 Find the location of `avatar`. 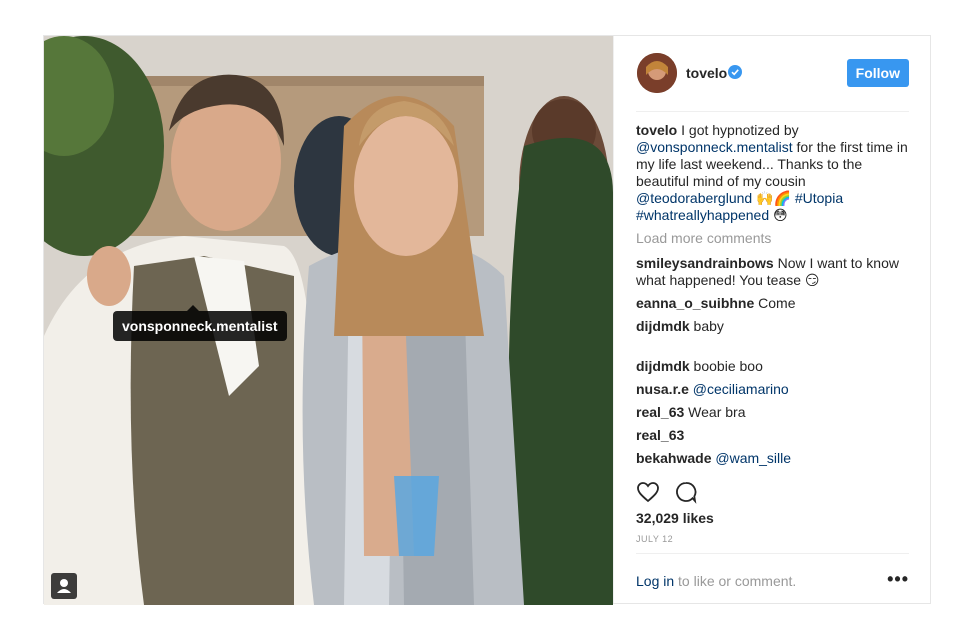

avatar is located at coordinates (657, 73).